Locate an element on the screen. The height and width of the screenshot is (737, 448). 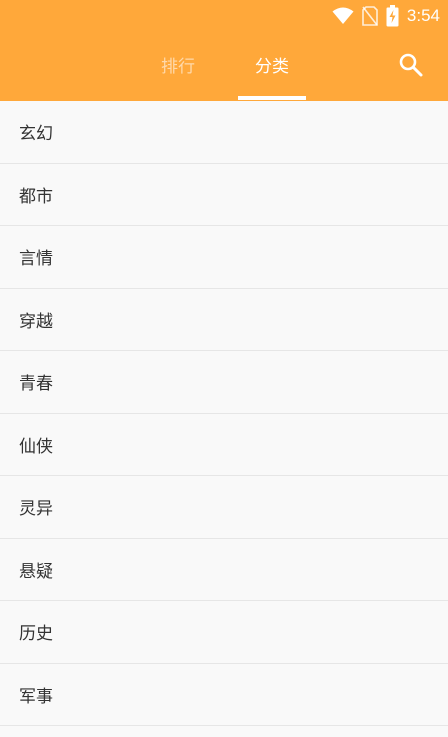
tab-ranking: 排行 is located at coordinates (178, 76).